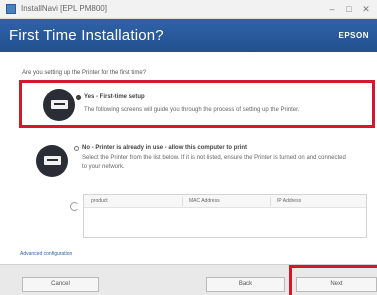  What do you see at coordinates (332, 9) in the screenshot?
I see `minimize-icon: –` at bounding box center [332, 9].